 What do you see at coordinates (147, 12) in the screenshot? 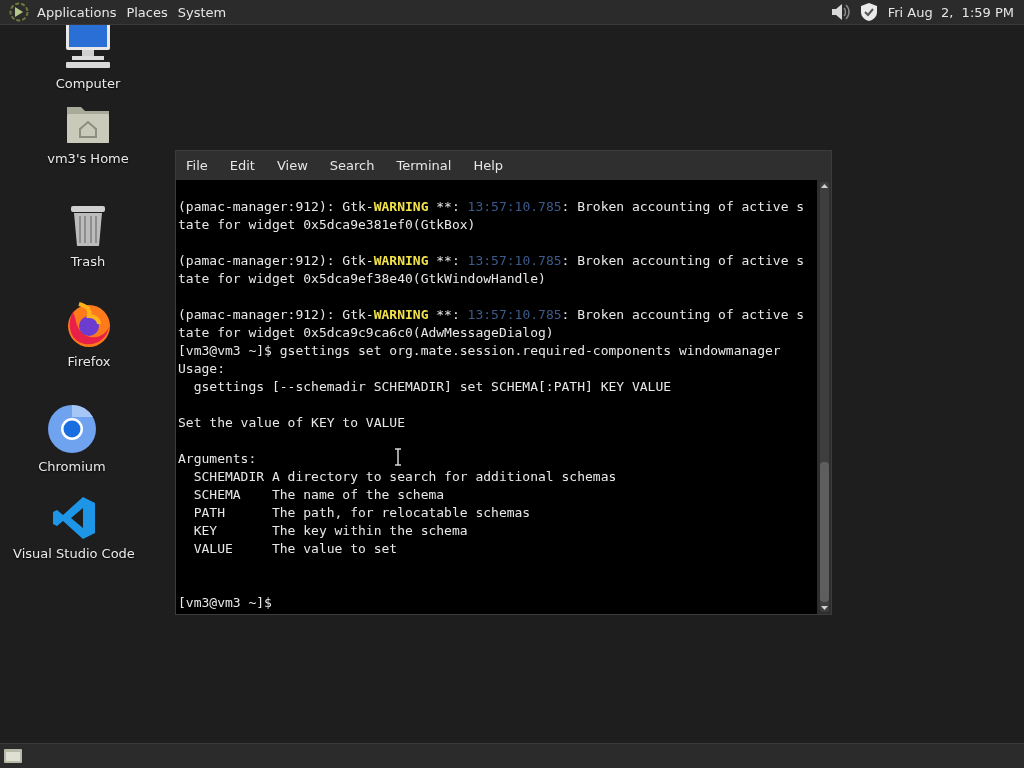
I see `panel-menu: Places` at bounding box center [147, 12].